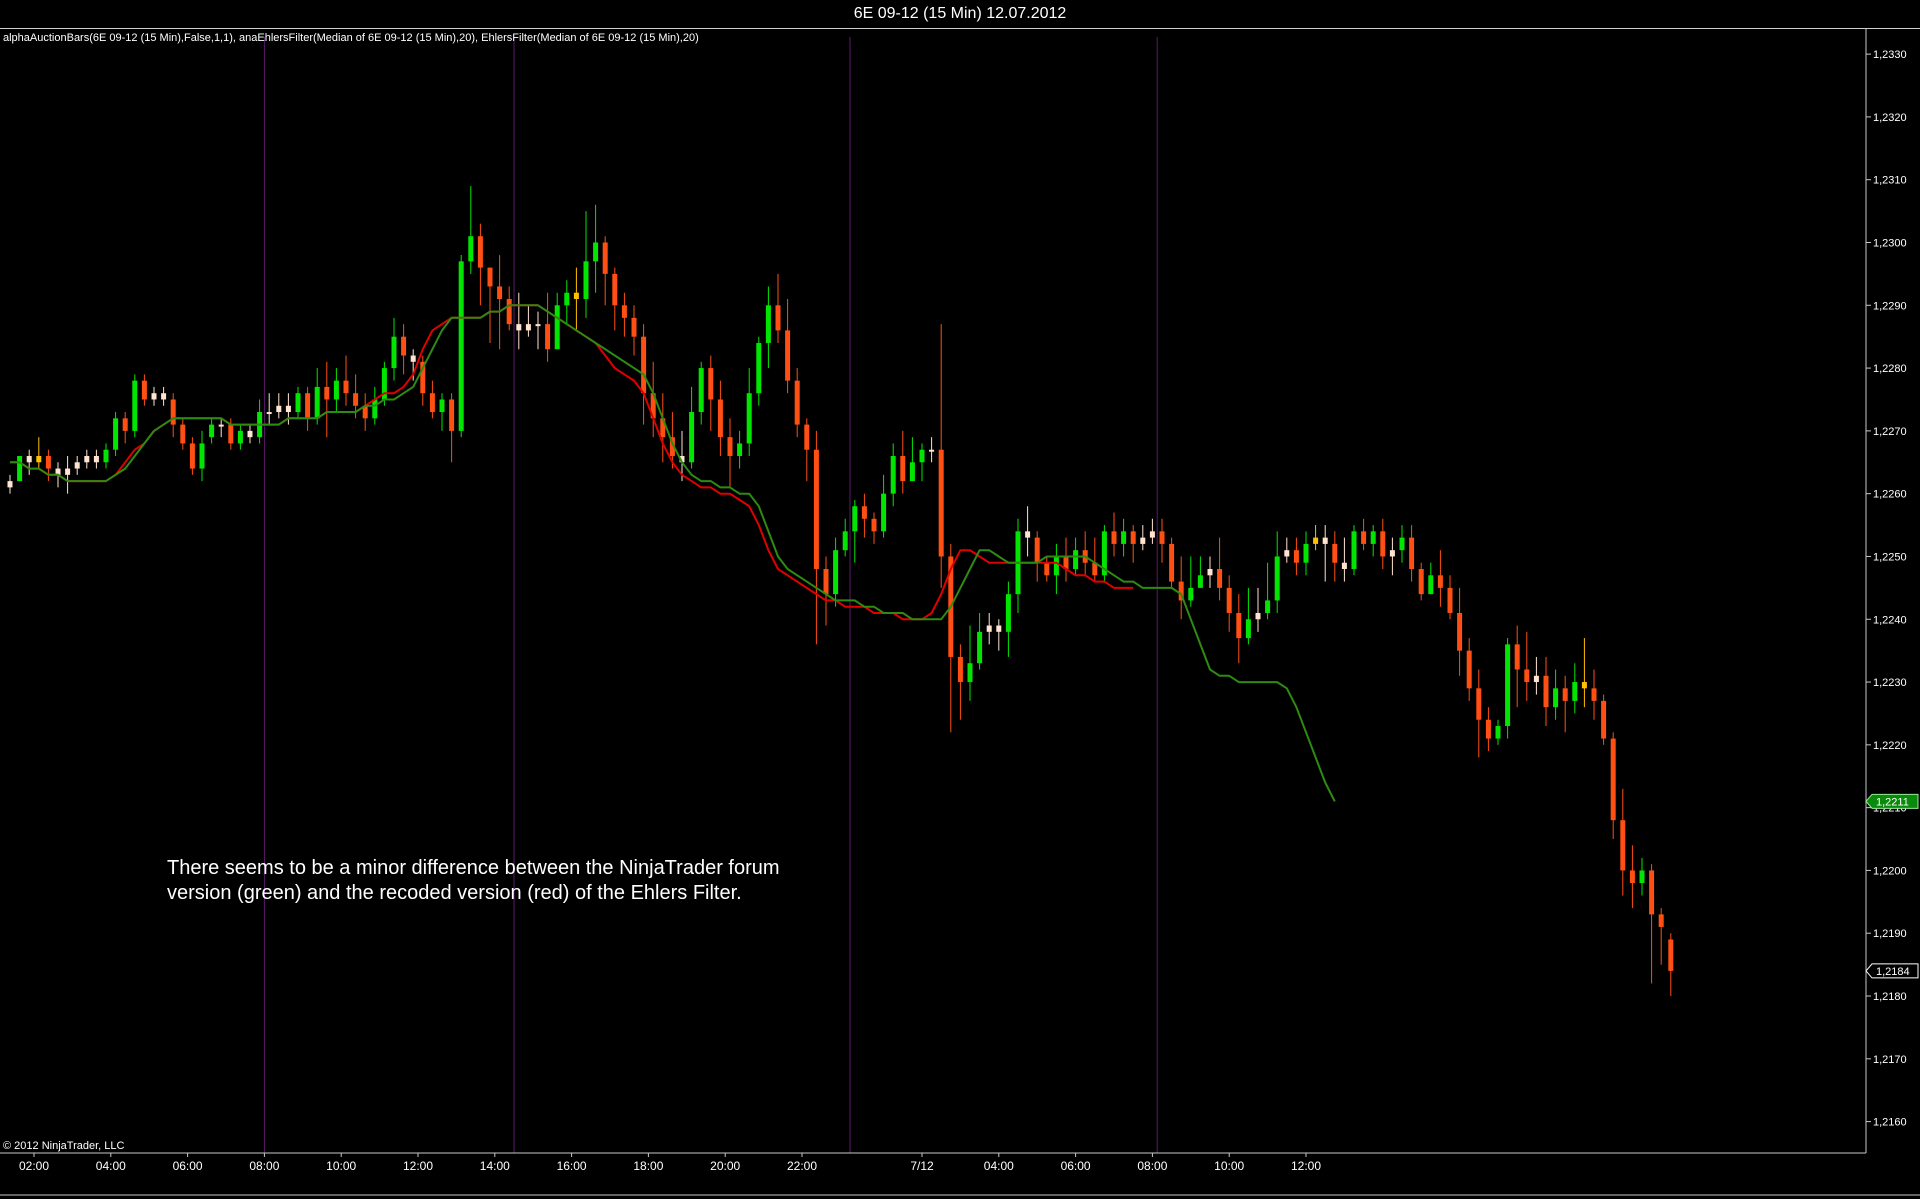 The image size is (1920, 1199). I want to click on time-tick-label: 10:00, so click(1229, 1166).